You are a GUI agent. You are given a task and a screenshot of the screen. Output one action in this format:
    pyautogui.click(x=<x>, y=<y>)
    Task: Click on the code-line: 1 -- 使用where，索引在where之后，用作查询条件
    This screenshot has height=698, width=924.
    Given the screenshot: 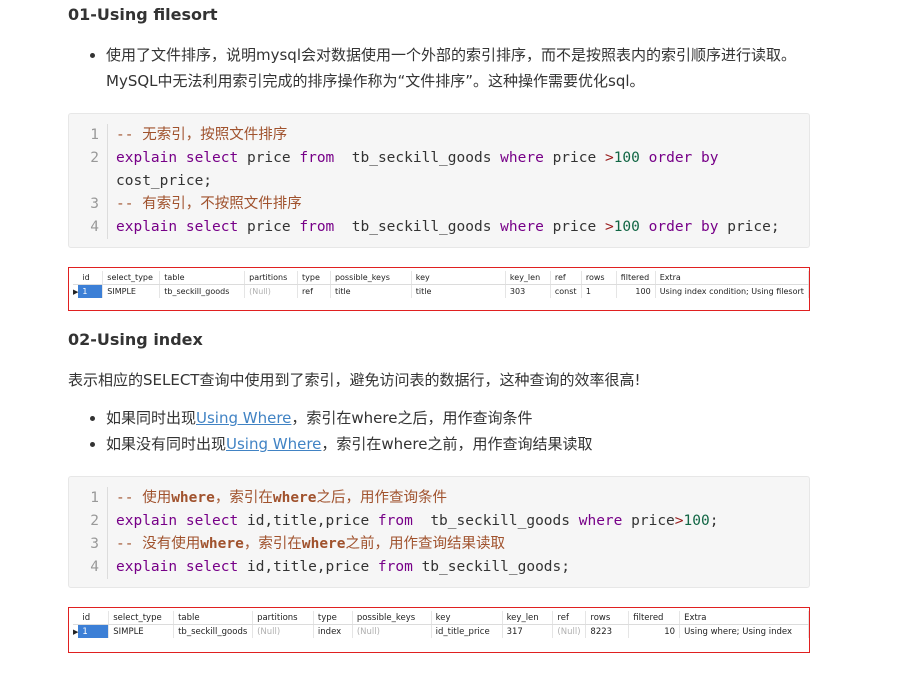 What is the action you would take?
    pyautogui.click(x=439, y=498)
    